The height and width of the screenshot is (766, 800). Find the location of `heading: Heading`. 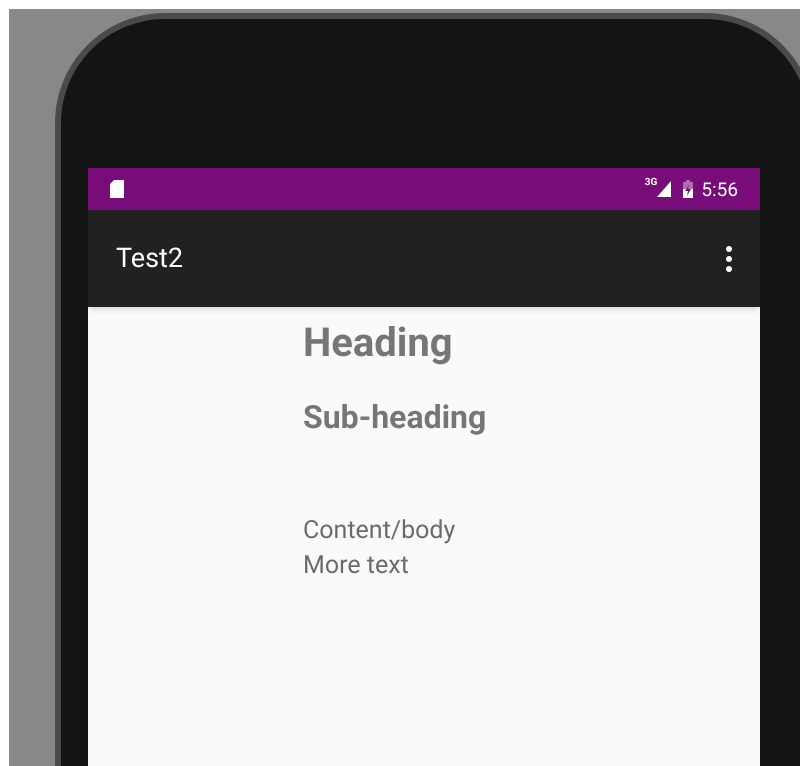

heading: Heading is located at coordinates (378, 343).